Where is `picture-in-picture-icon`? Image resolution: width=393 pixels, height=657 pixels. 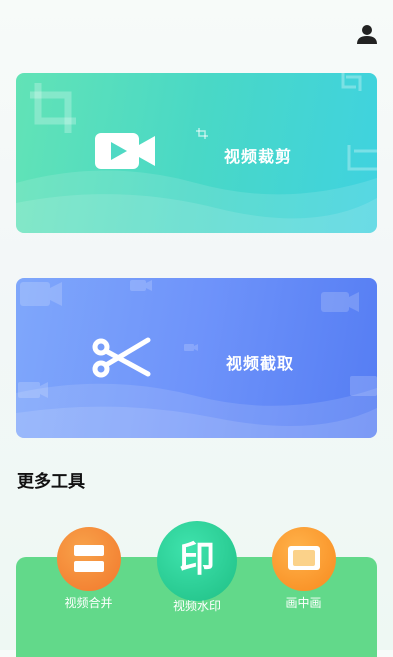
picture-in-picture-icon is located at coordinates (303, 559).